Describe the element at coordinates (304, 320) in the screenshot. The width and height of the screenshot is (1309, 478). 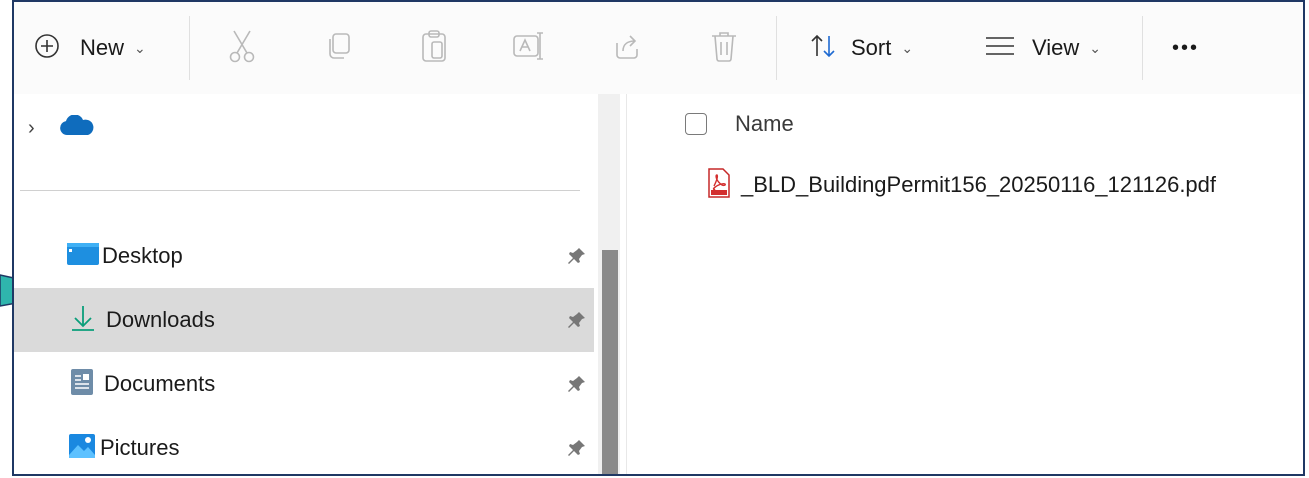
I see `nav-item-downloads: Downloads` at that location.